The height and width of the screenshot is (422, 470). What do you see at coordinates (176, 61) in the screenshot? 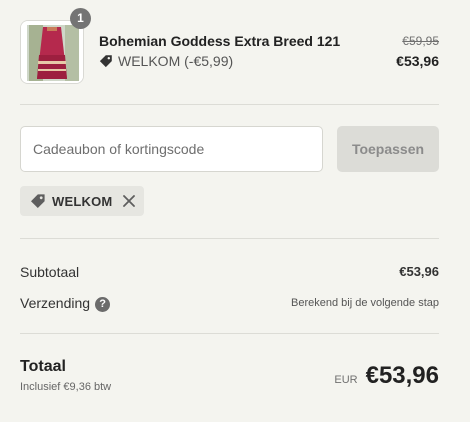
I see `discount-label: WELKOM (-€5,99)` at bounding box center [176, 61].